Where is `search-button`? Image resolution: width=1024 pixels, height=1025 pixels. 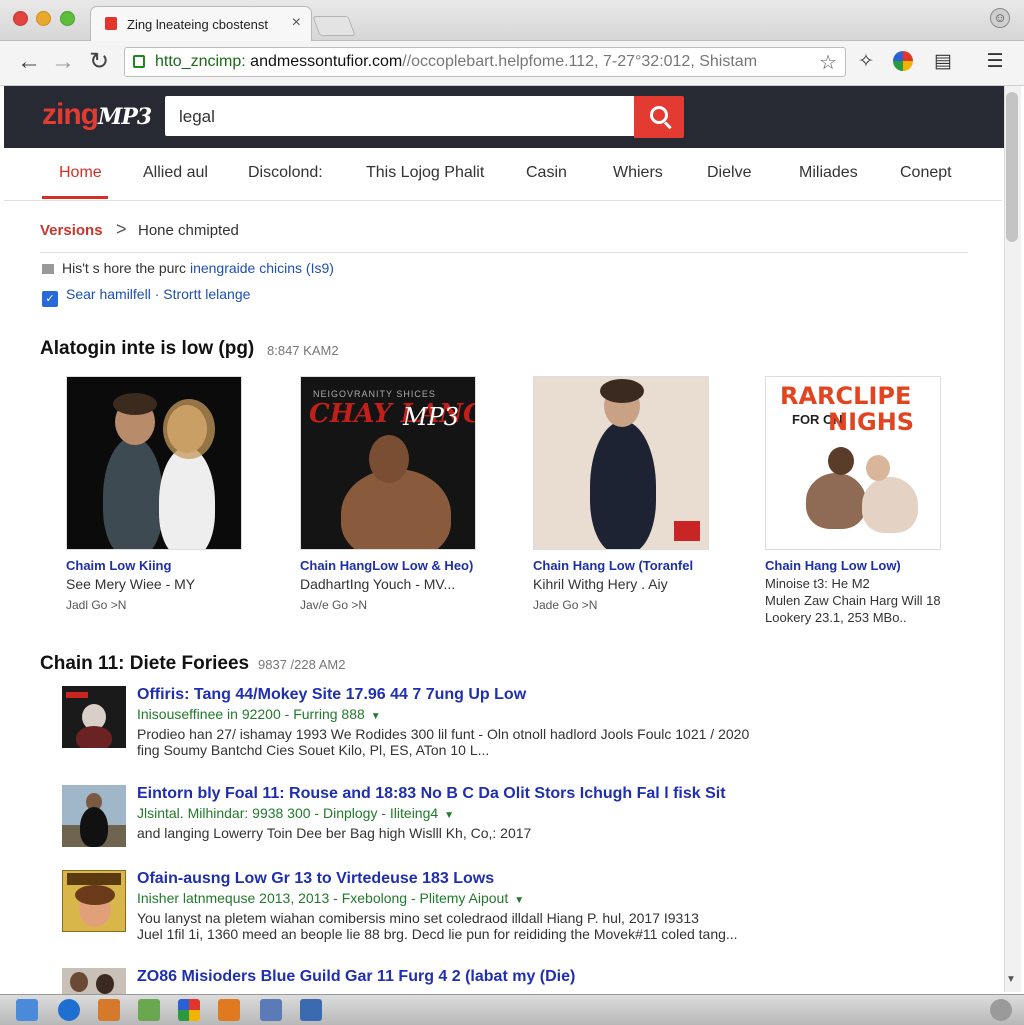 search-button is located at coordinates (659, 117).